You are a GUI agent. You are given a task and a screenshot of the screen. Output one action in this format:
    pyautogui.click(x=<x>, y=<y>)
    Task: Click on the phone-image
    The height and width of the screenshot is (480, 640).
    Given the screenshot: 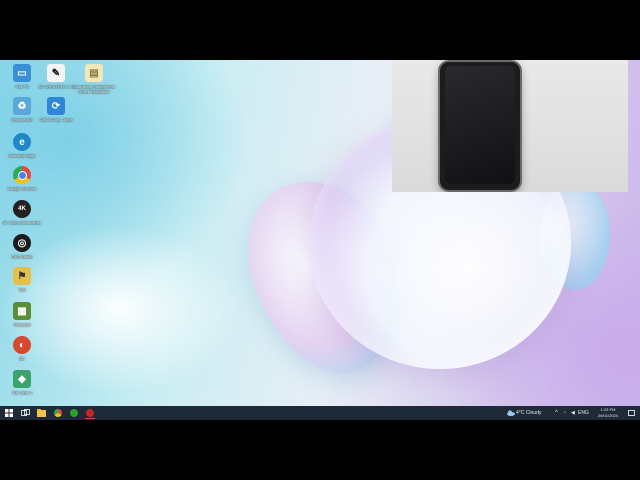 What is the action you would take?
    pyautogui.click(x=480, y=126)
    